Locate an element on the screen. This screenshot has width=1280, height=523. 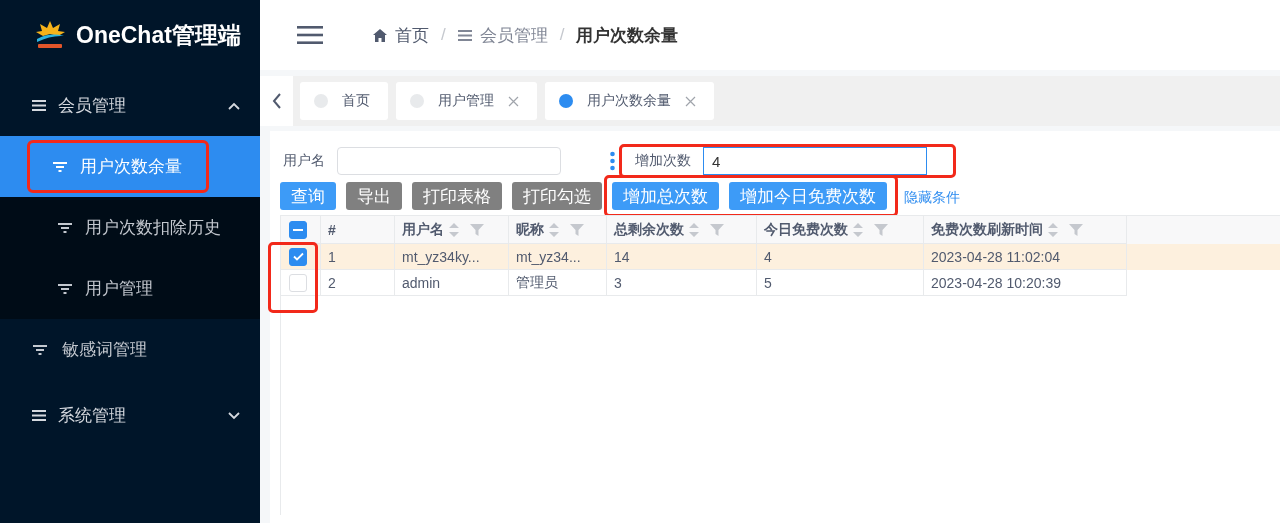
column-header: 总剩余次数 is located at coordinates (649, 229).